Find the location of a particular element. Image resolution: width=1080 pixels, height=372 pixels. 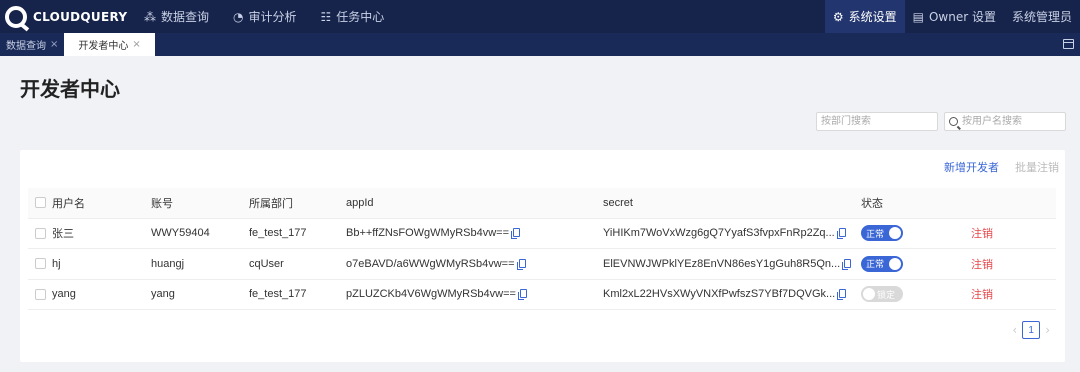

cell-department: fe_test_177 is located at coordinates (297, 294).